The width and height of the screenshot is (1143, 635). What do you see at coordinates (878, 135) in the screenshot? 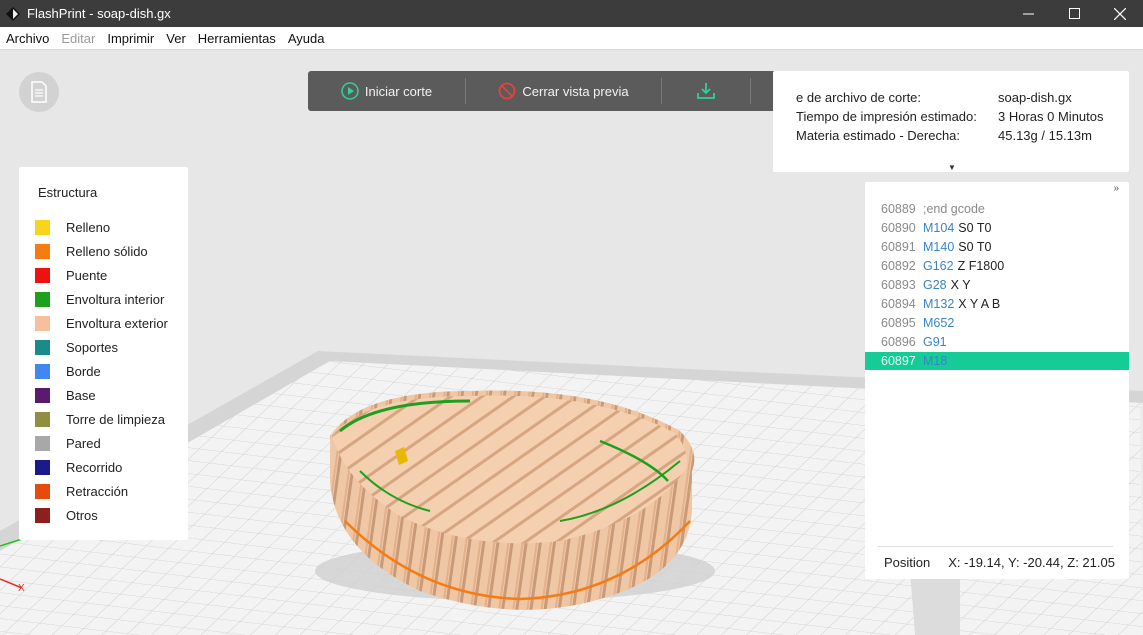
I see `material-label: Materia estimado - Derecha:` at bounding box center [878, 135].